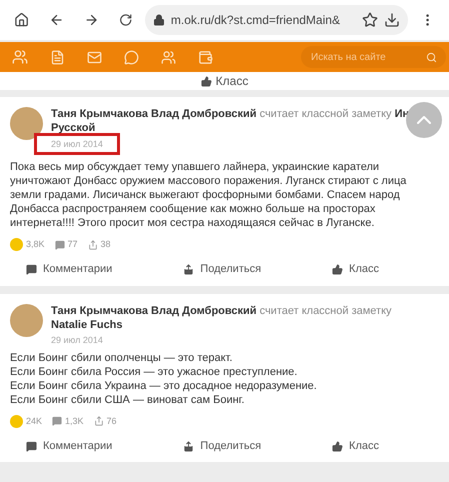 This screenshot has width=449, height=482. I want to click on post-header: Таня Крымчакова Влад Домбровский считает классной заметку Natalie Fuchs, so click(222, 318).